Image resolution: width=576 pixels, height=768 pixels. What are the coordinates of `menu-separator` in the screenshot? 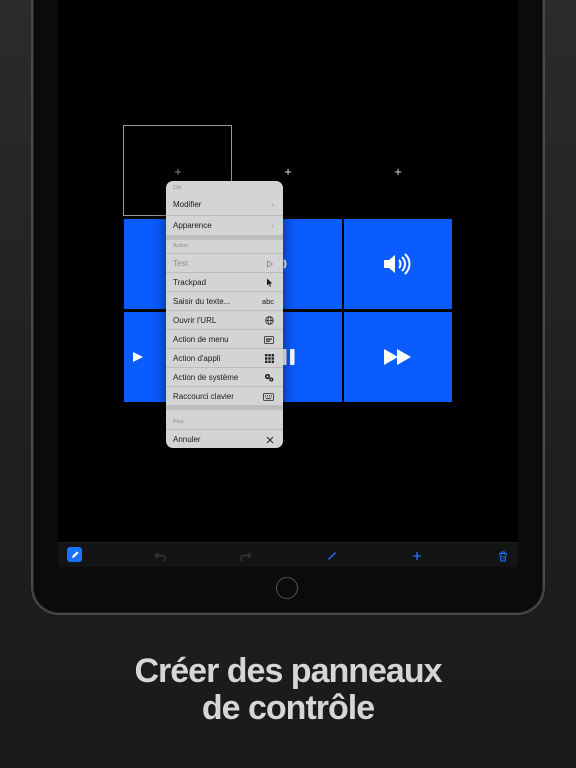 It's located at (224, 407).